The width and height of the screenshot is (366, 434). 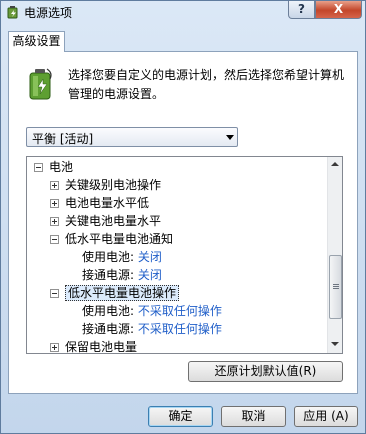 I want to click on tree-node-low-battery-notification: 低水平电量电池通知, so click(x=111, y=239).